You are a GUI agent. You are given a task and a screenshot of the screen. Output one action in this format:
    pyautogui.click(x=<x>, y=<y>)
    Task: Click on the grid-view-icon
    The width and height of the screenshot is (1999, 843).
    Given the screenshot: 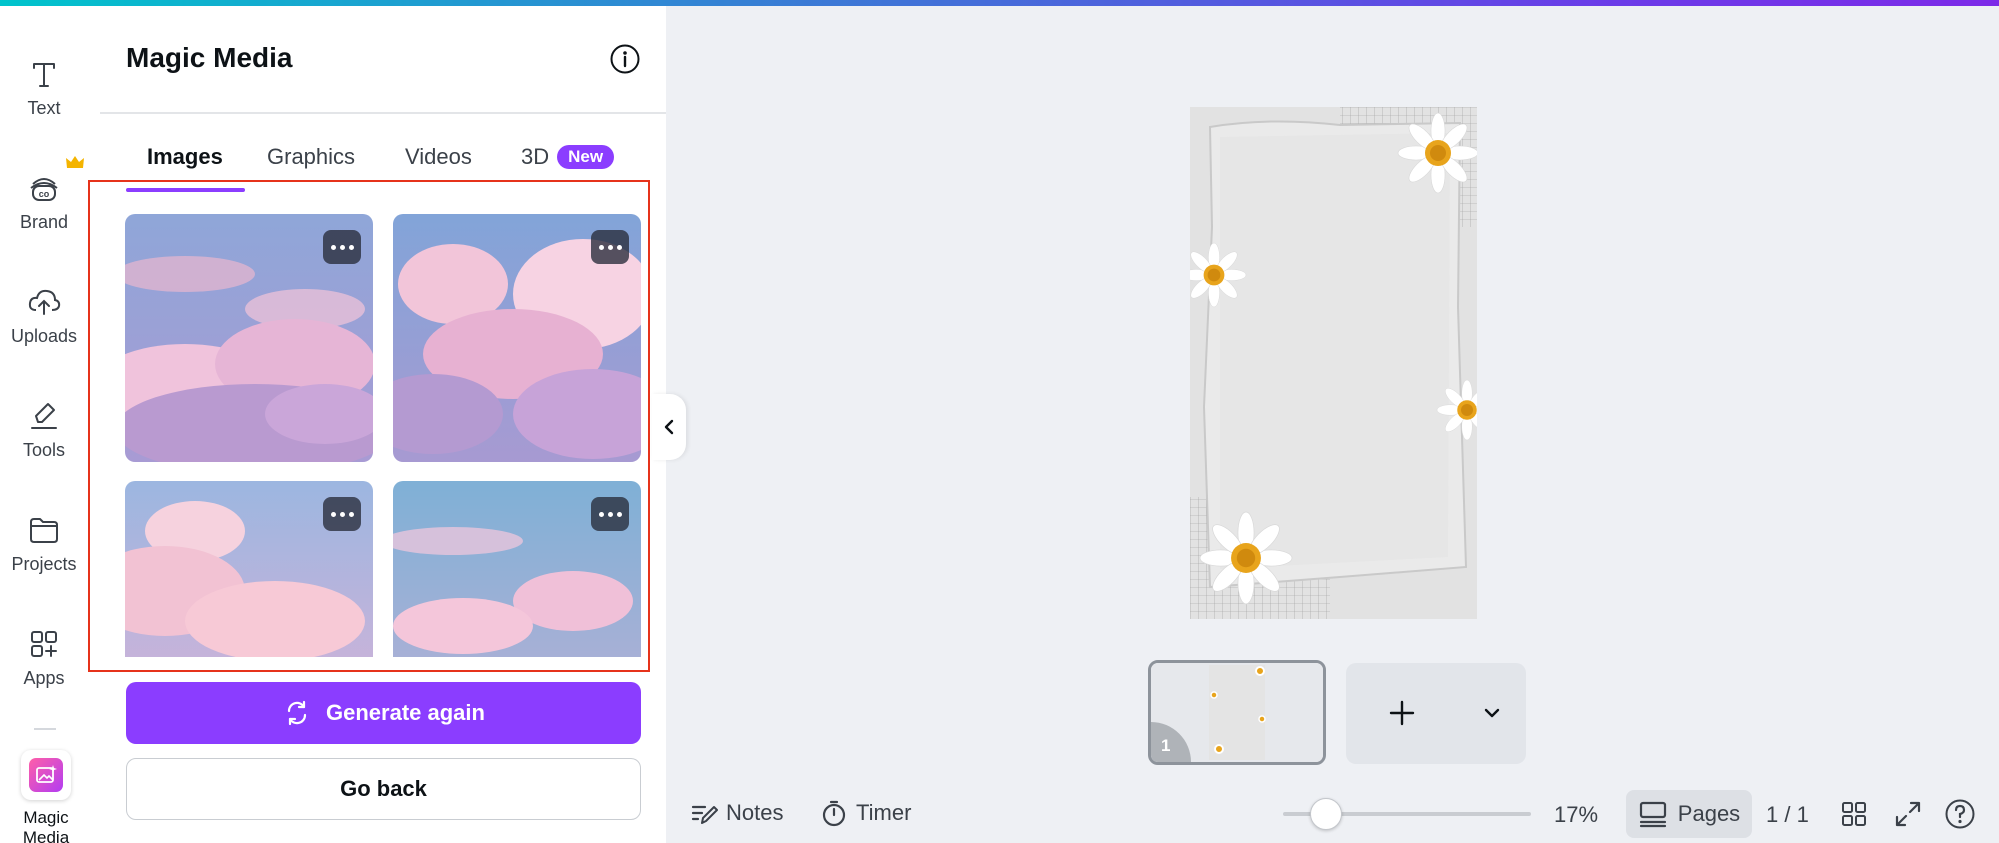 What is the action you would take?
    pyautogui.click(x=1854, y=814)
    